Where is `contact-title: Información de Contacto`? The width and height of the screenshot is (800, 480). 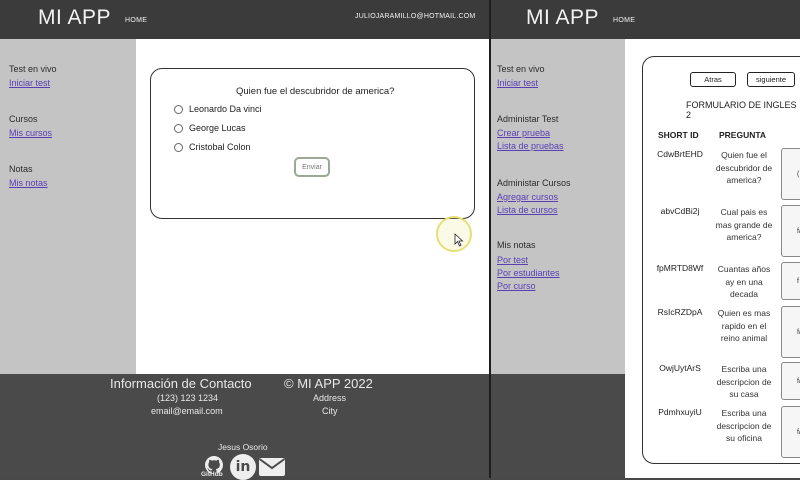
contact-title: Información de Contacto is located at coordinates (181, 383).